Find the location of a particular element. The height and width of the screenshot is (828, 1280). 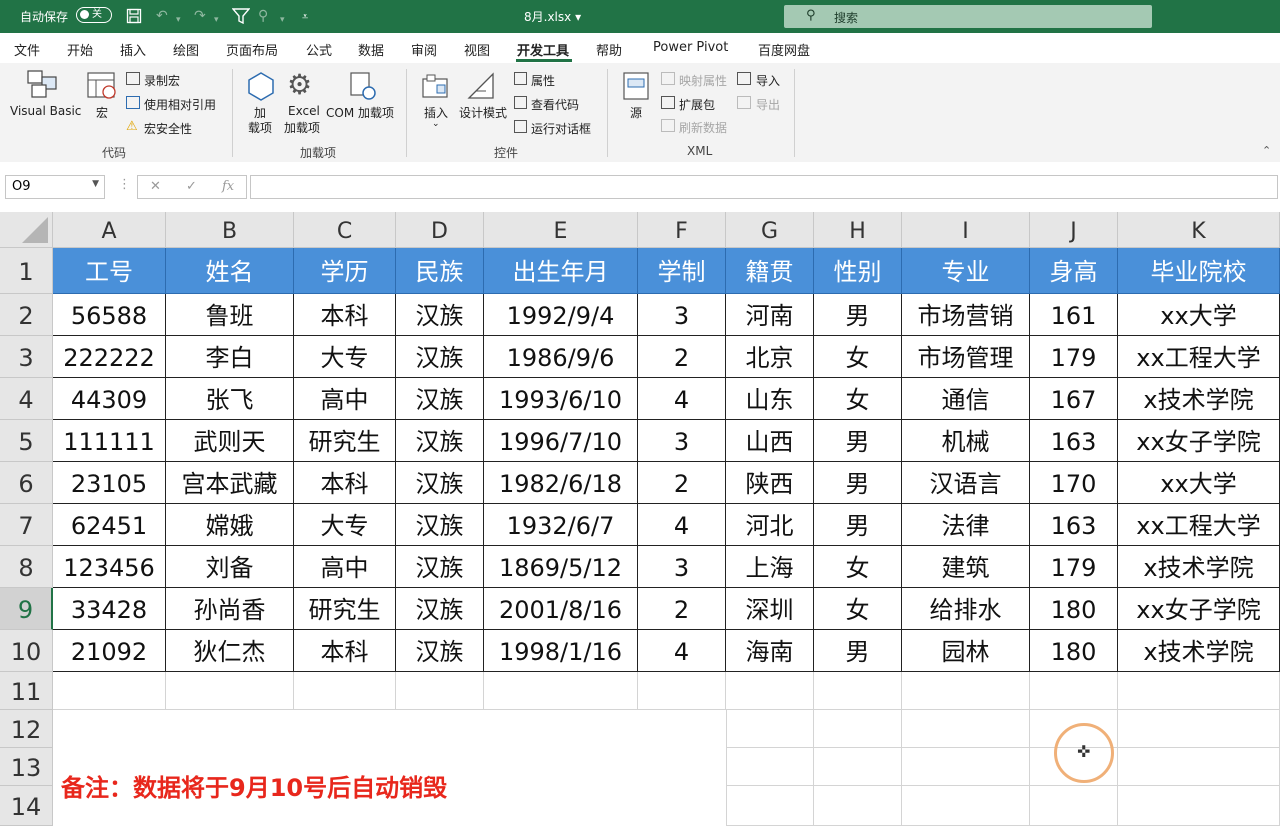

file-name: 8月.xlsx ▾ is located at coordinates (552, 16).